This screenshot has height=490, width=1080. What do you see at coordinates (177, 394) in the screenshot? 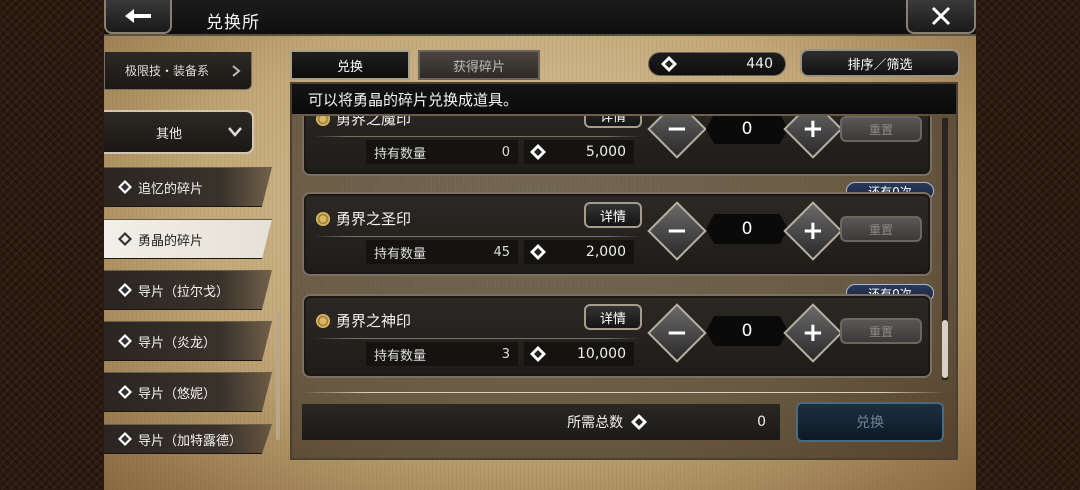
I see `sidebar-item-label: 导片（悠妮）` at bounding box center [177, 394].